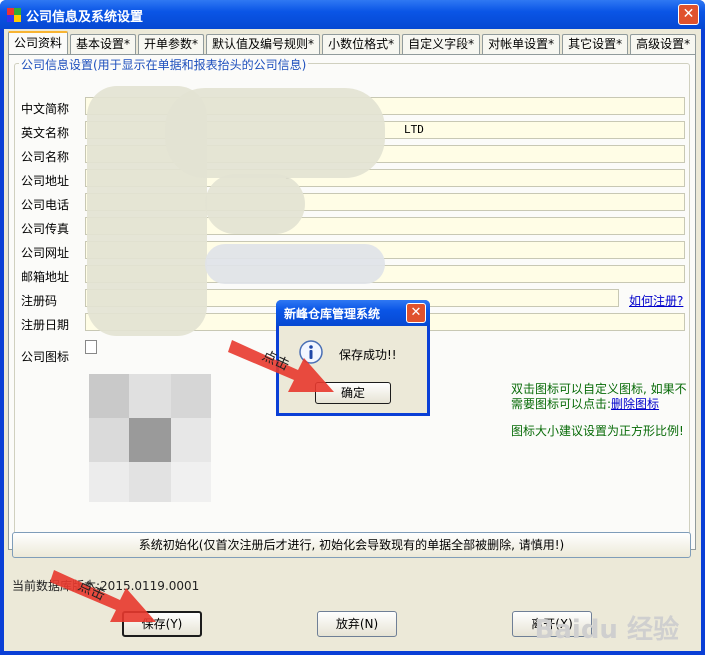  I want to click on label-register-code: 注册码, so click(39, 301).